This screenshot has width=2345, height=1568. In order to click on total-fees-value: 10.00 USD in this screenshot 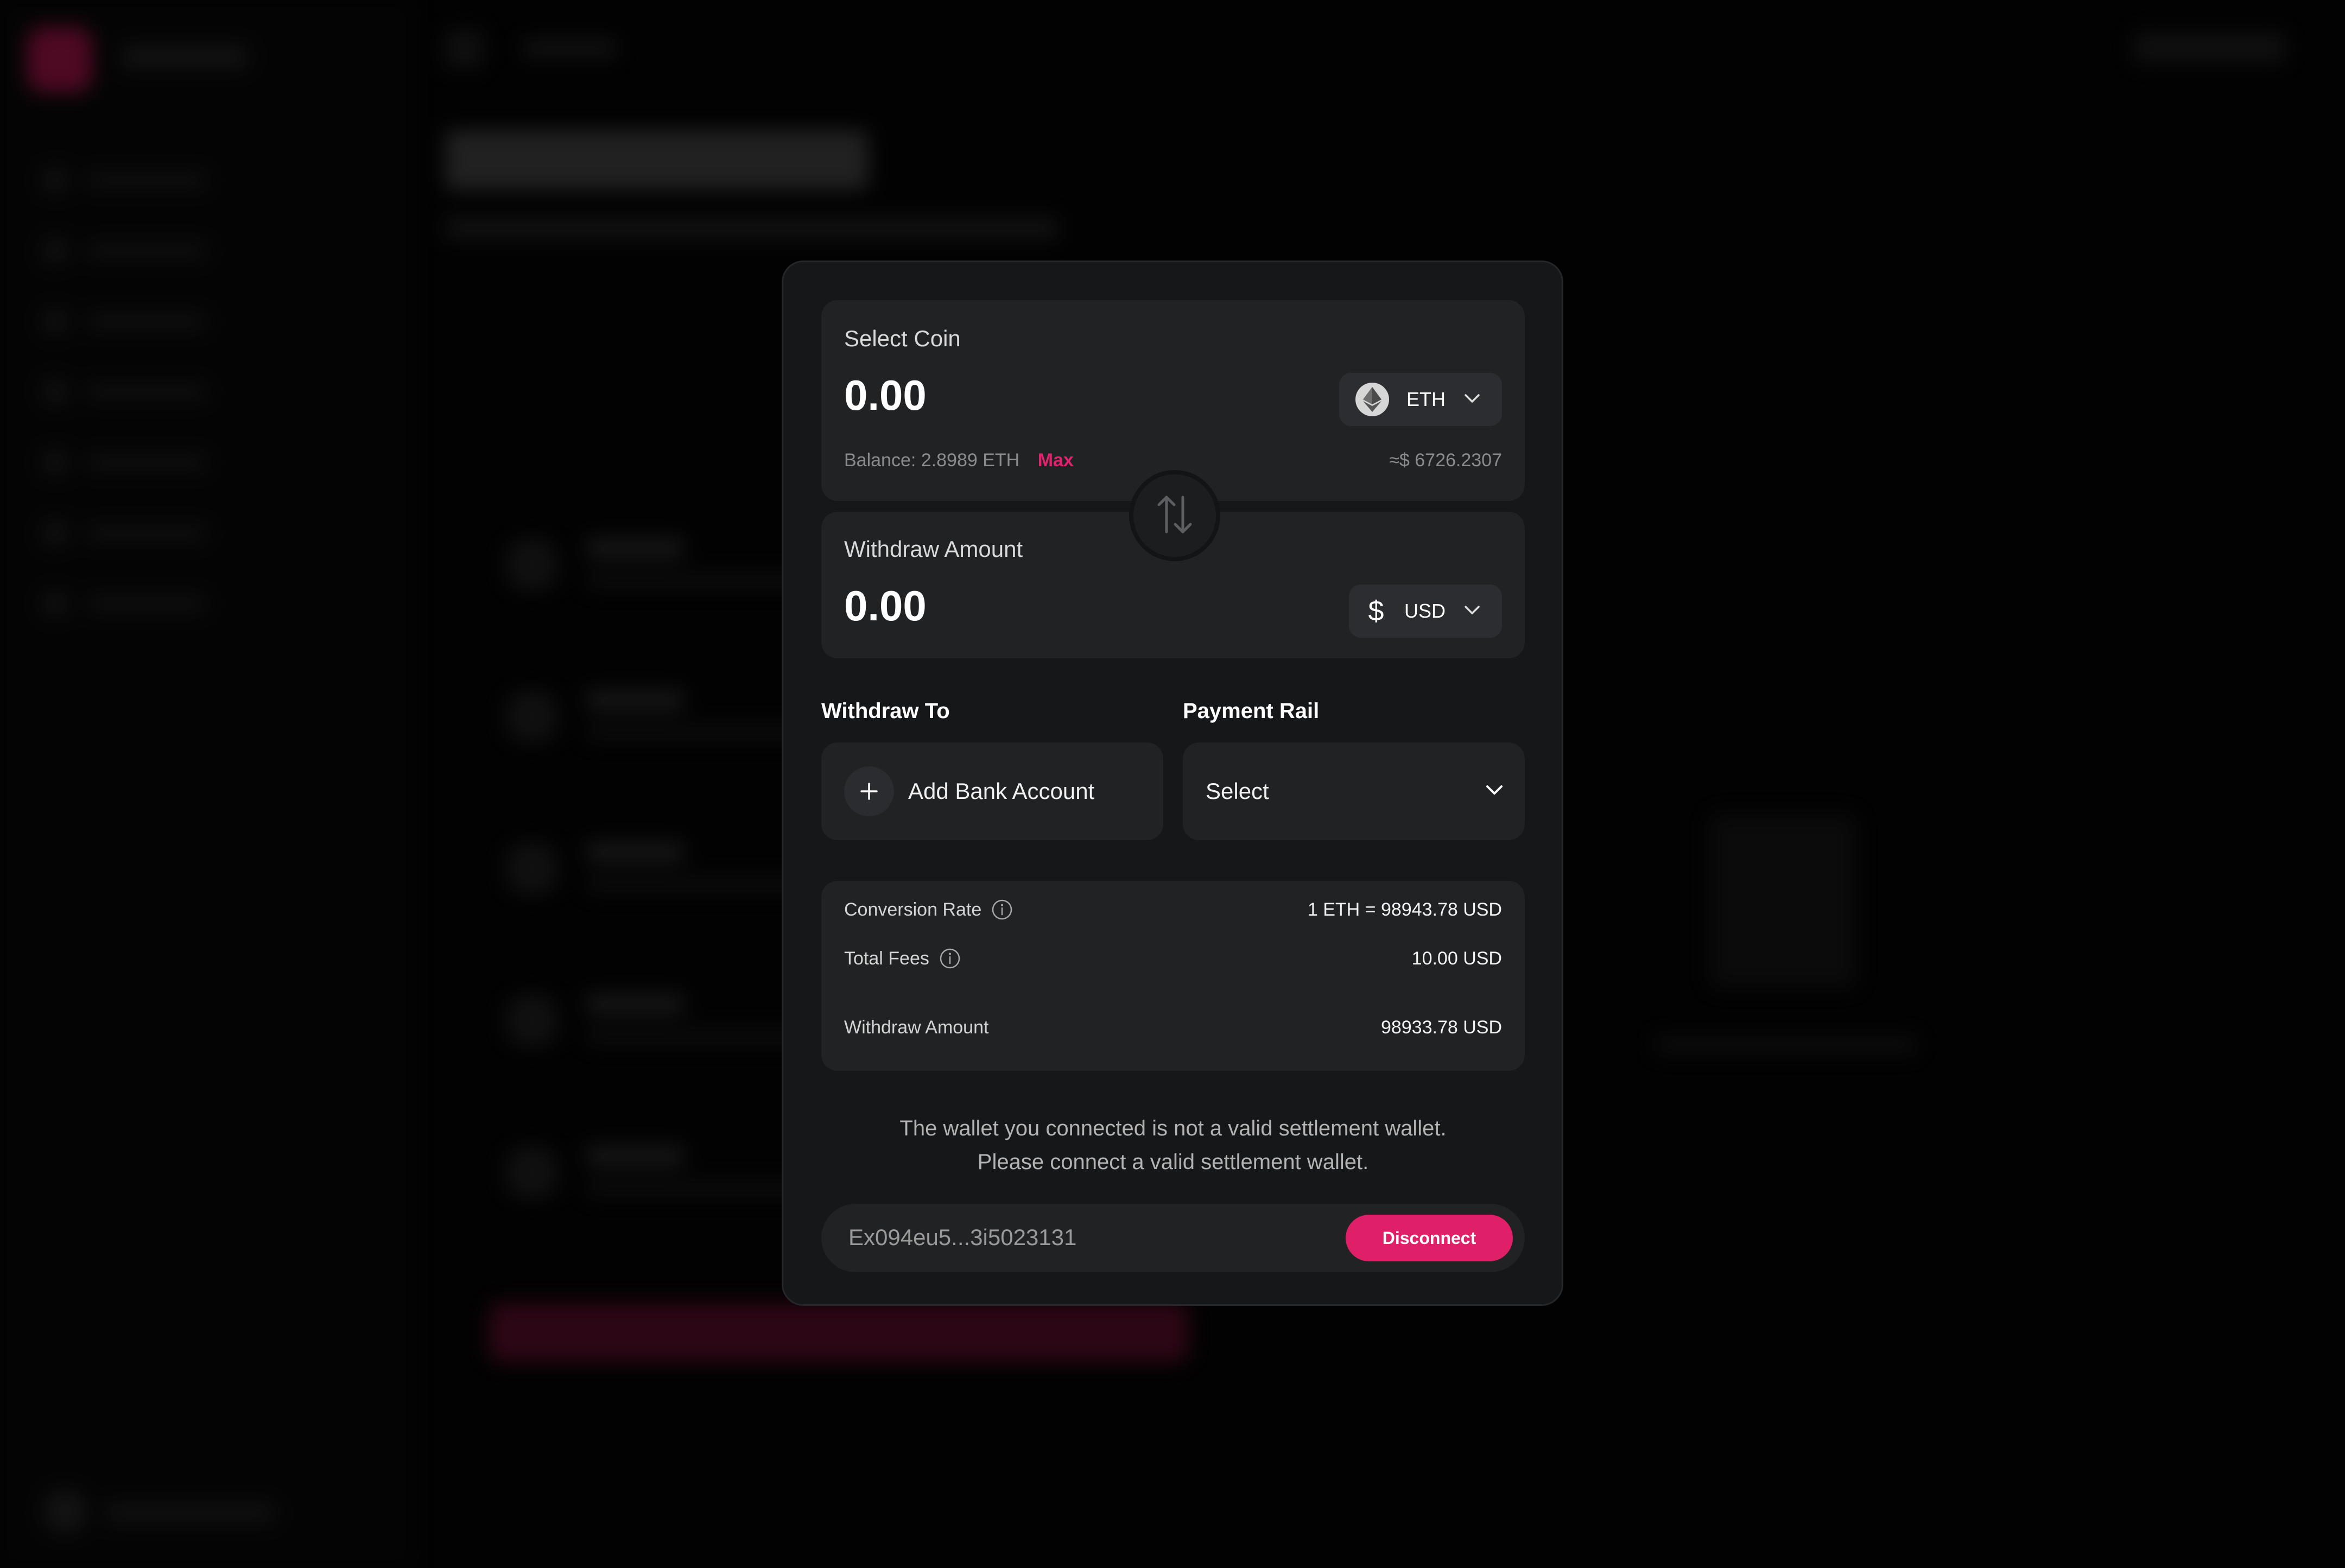, I will do `click(1456, 958)`.